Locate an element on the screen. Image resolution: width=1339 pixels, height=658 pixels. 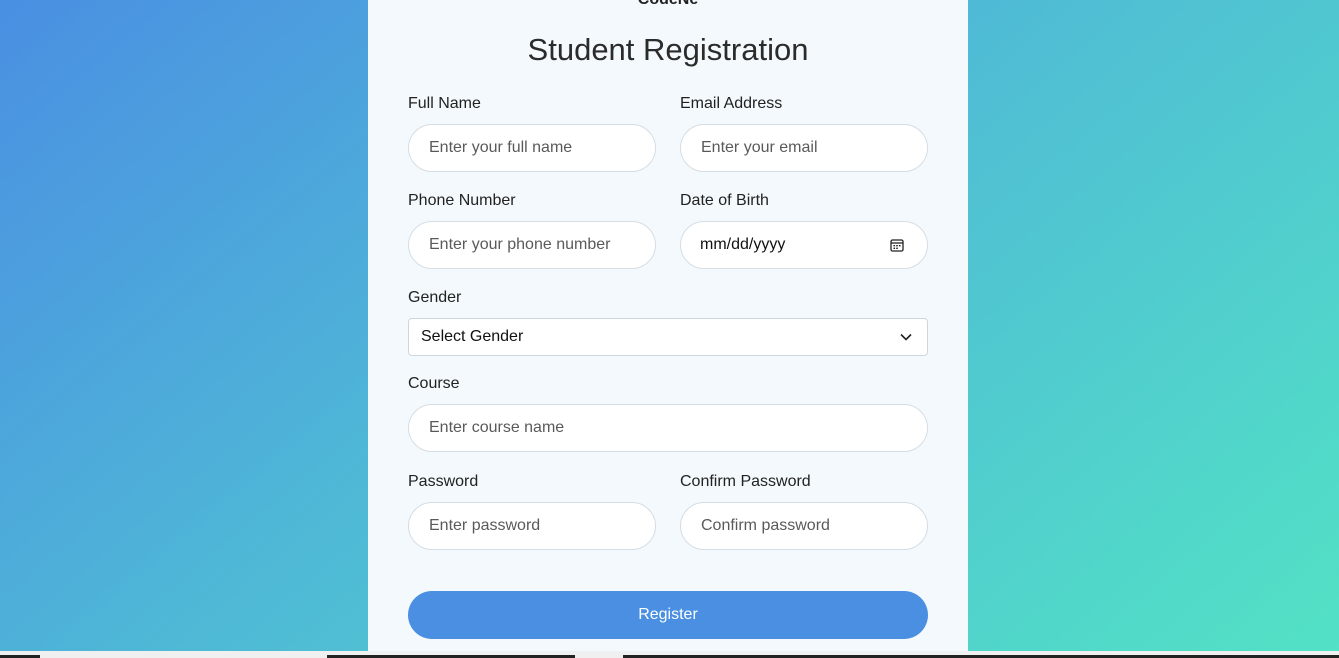
full-name-input is located at coordinates (532, 148).